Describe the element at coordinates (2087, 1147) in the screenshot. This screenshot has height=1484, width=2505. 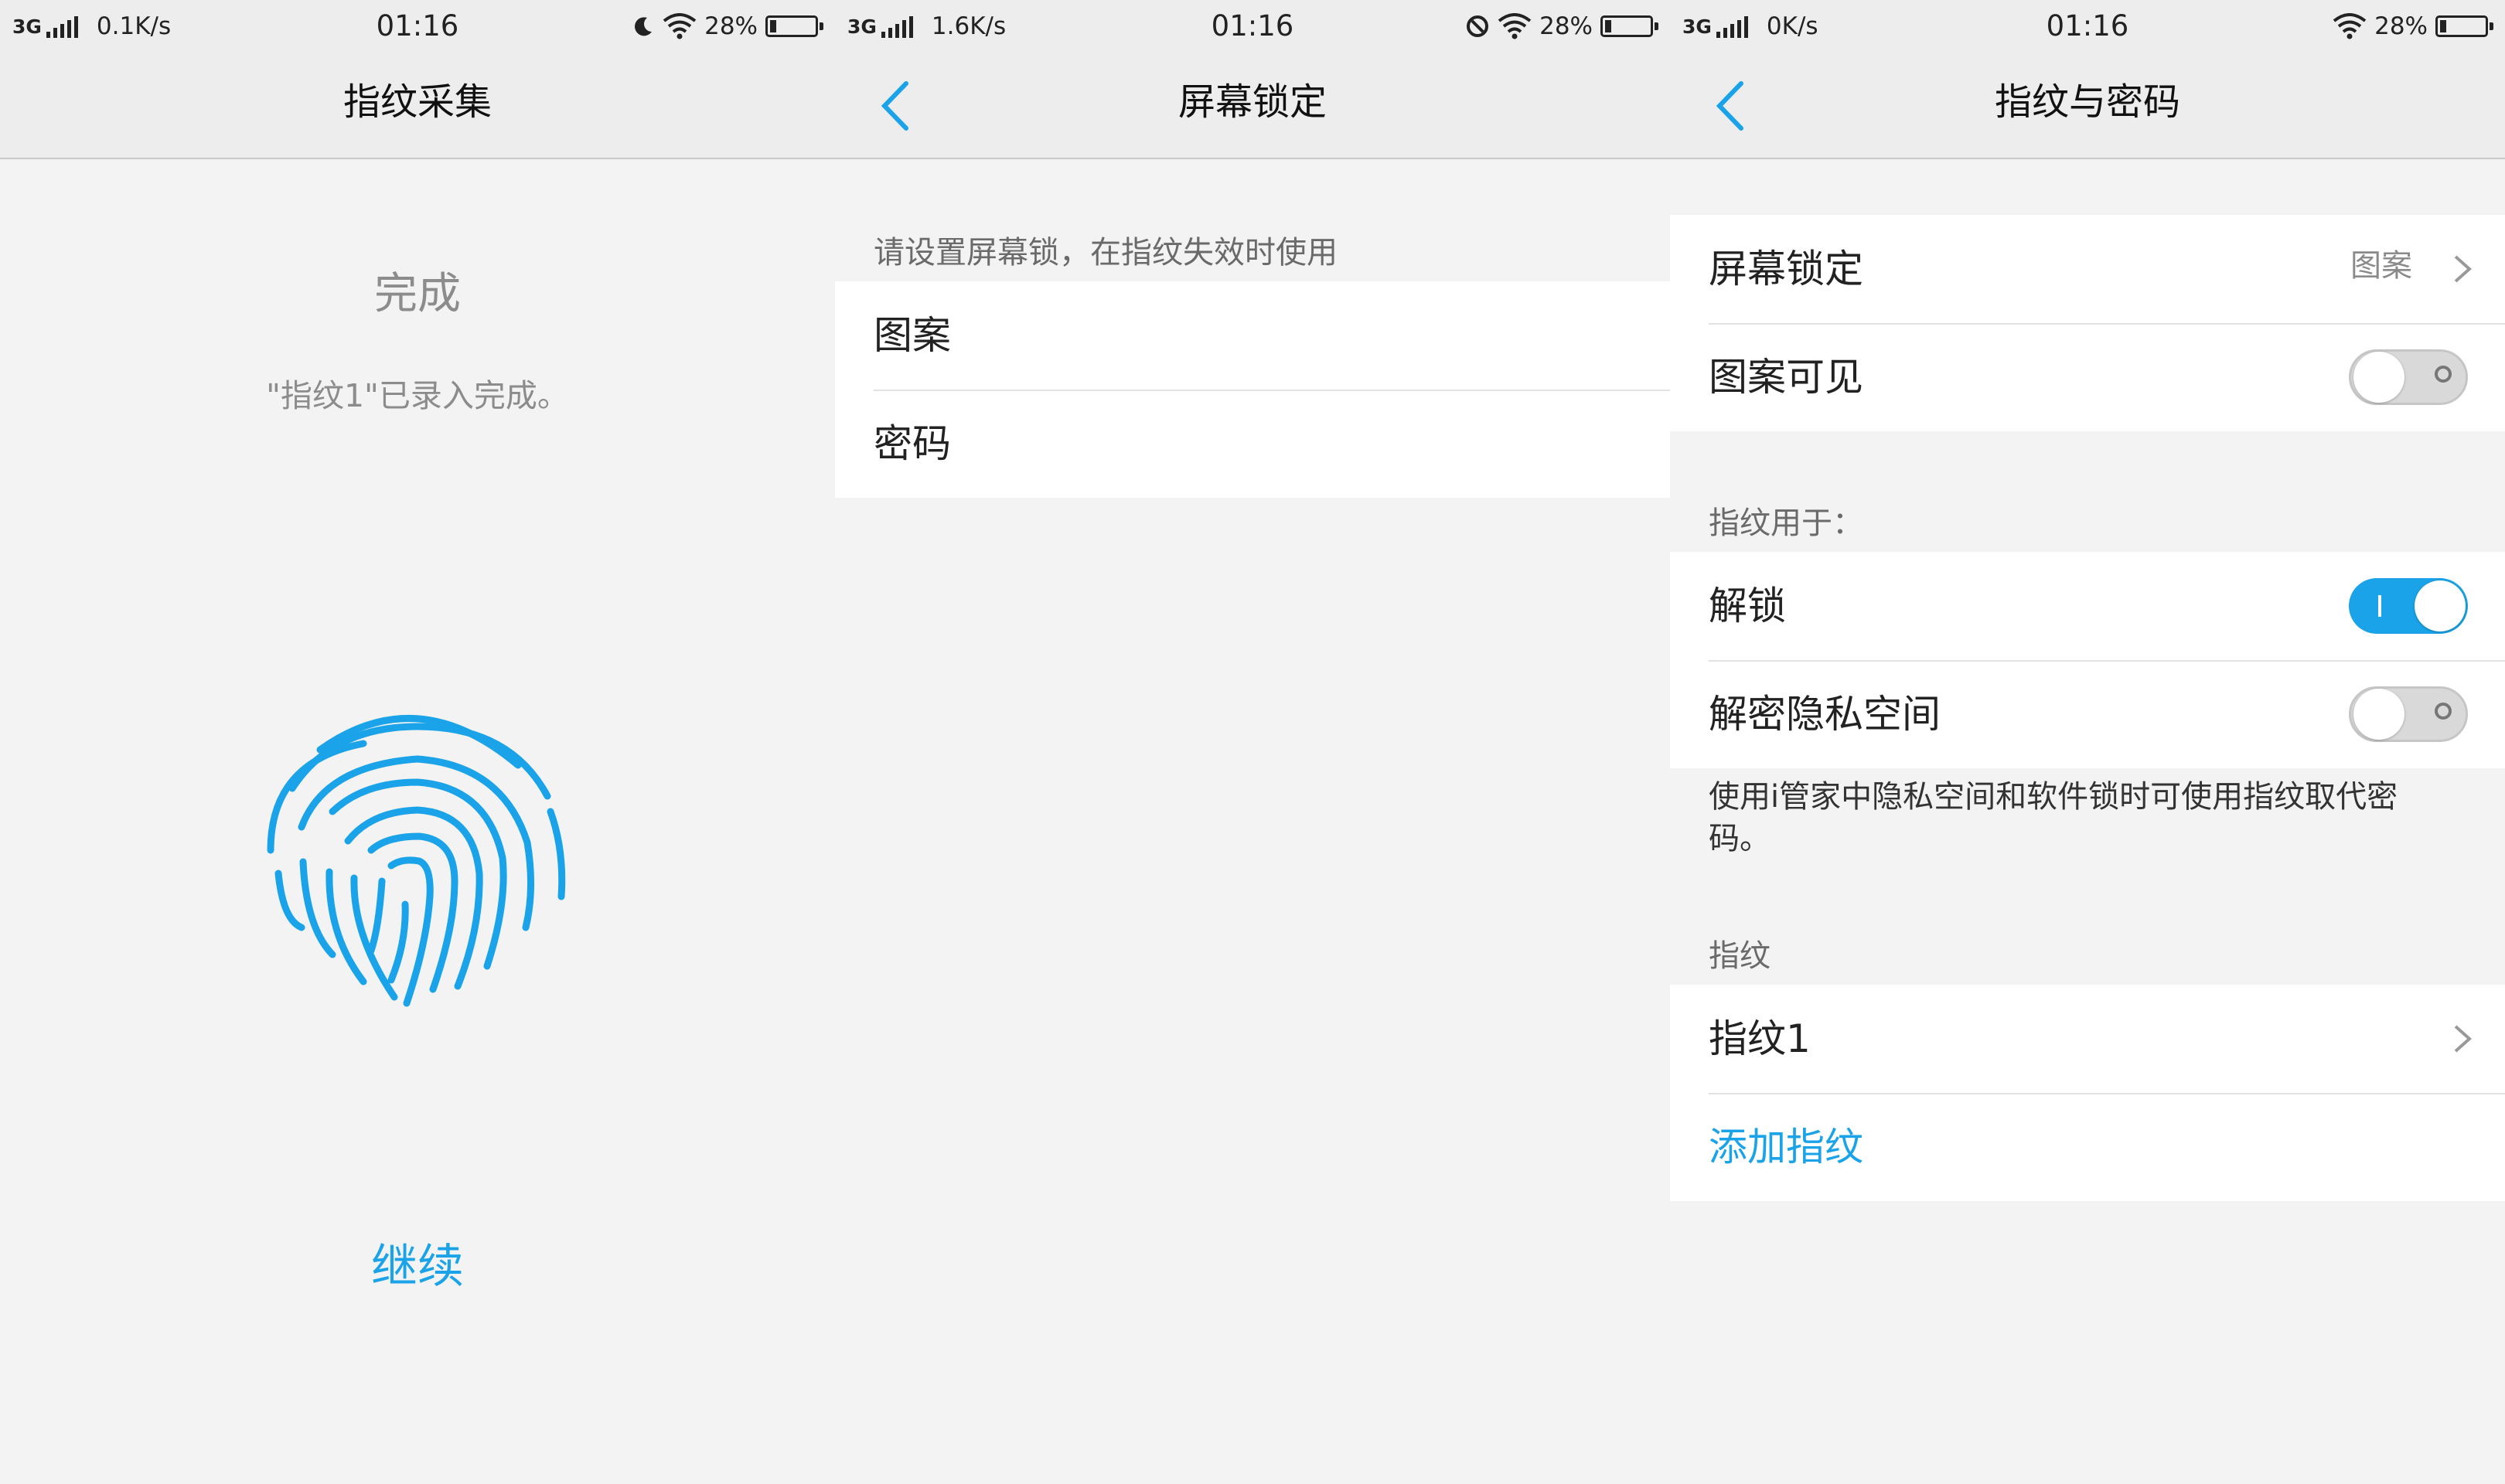
I see `add-fingerprint-row: 添加指纹` at that location.